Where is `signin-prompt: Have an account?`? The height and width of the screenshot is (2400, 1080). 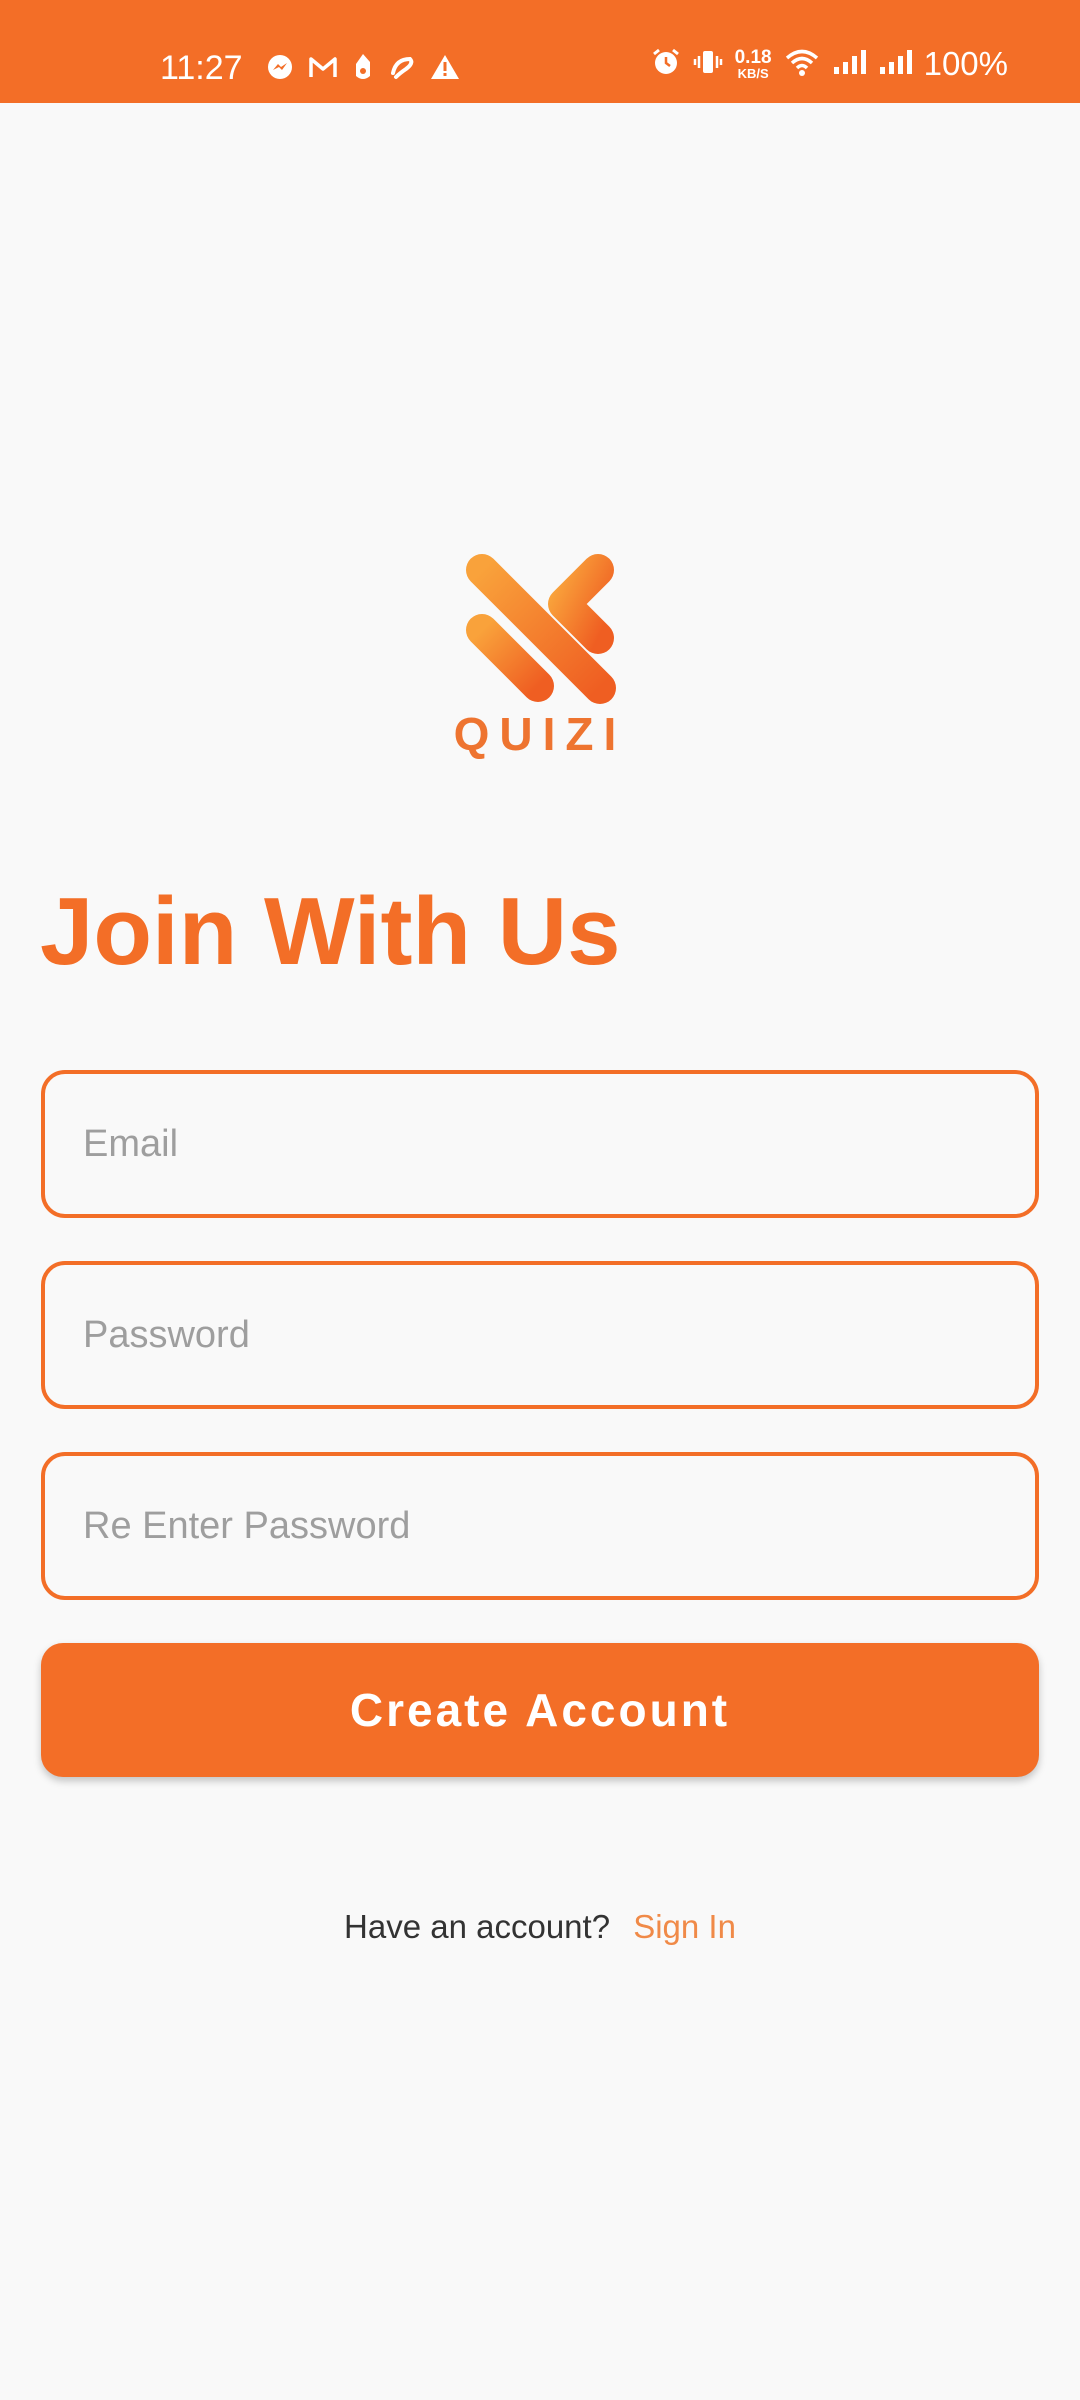 signin-prompt: Have an account? is located at coordinates (477, 1926).